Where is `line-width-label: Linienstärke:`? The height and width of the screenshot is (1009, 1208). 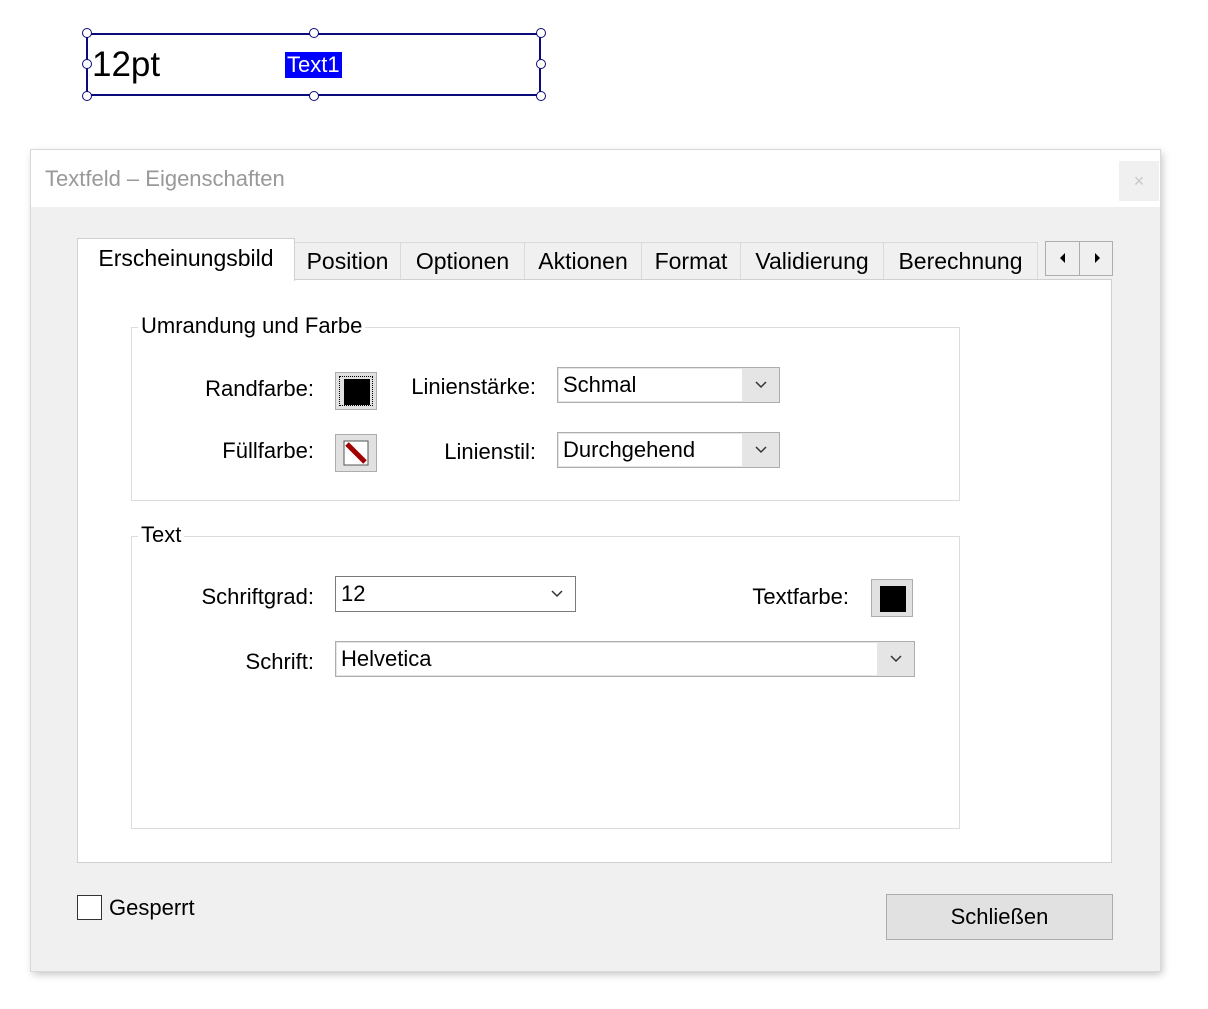
line-width-label: Linienstärke: is located at coordinates (473, 386).